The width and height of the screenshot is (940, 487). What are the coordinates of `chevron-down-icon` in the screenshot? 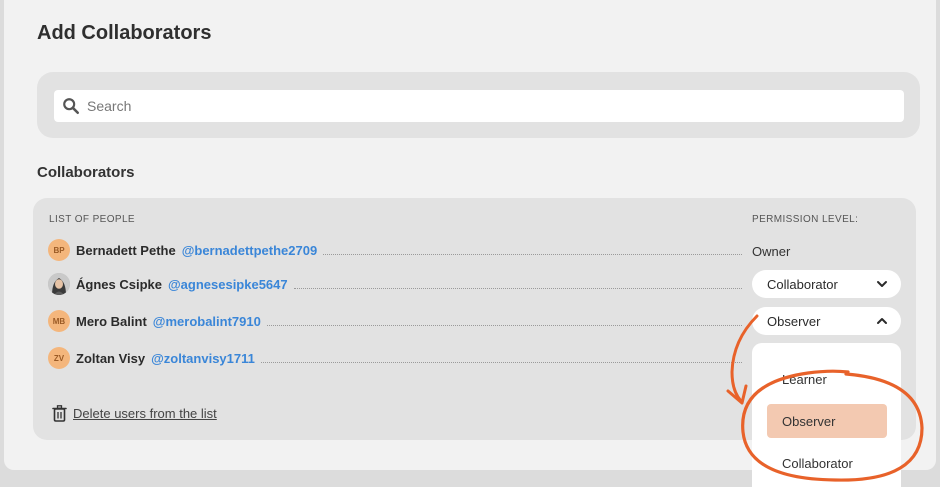 It's located at (882, 284).